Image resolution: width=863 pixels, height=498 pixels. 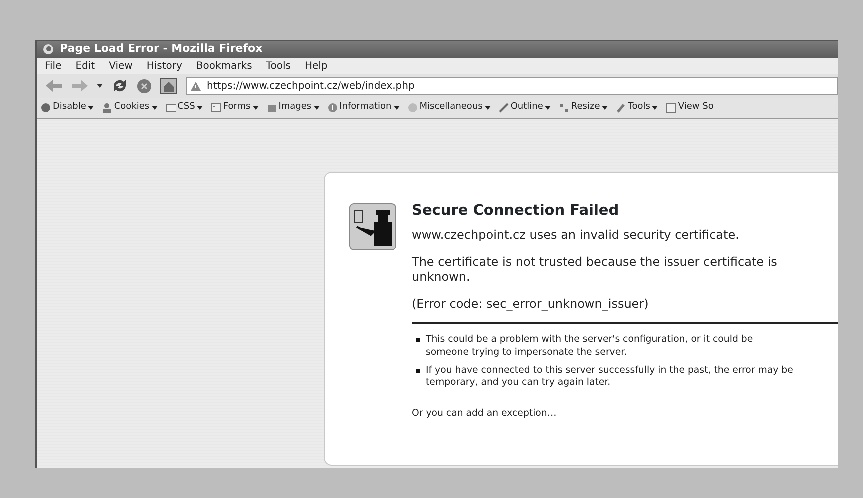 What do you see at coordinates (610, 377) in the screenshot?
I see `reason-text: If you have connected to this server successfully in the past, the error may be temporary, and you can try again later.` at bounding box center [610, 377].